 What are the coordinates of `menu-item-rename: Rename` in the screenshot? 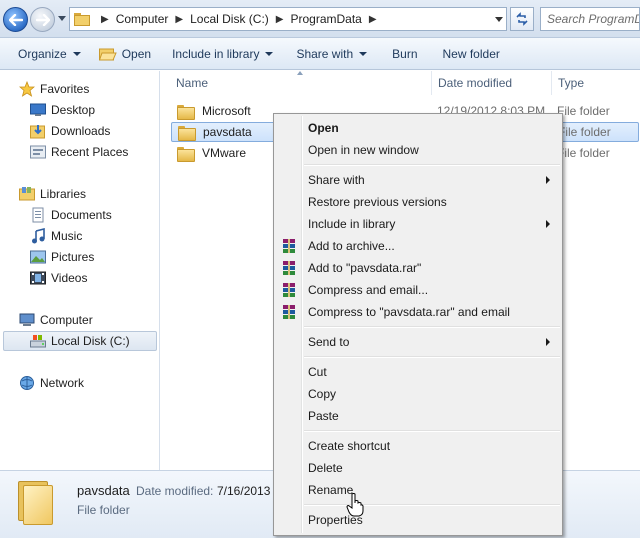 It's located at (418, 490).